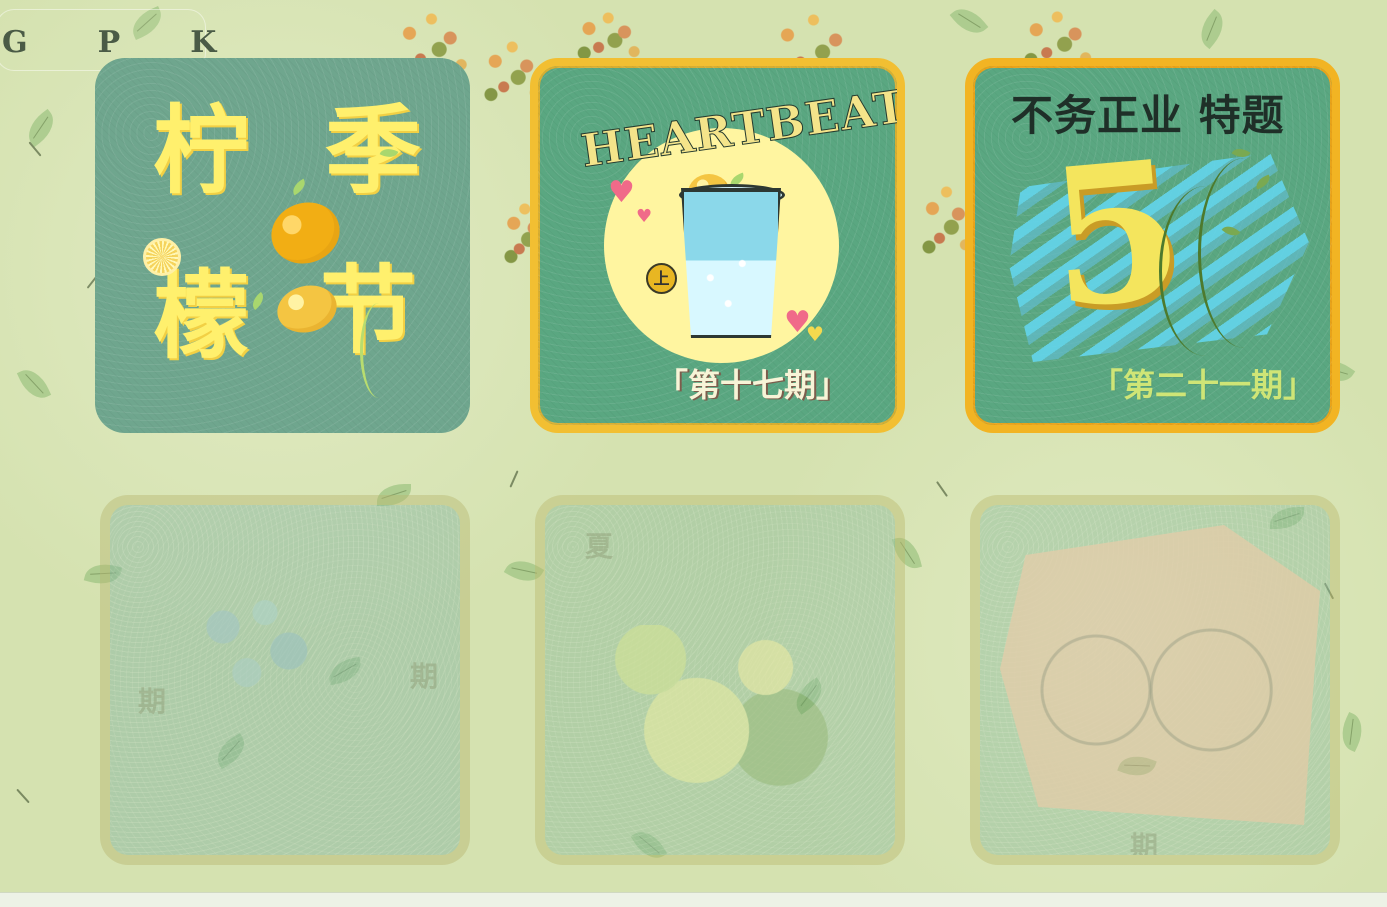 The width and height of the screenshot is (1387, 907). I want to click on lemon-character-ning: 柠, so click(201, 150).